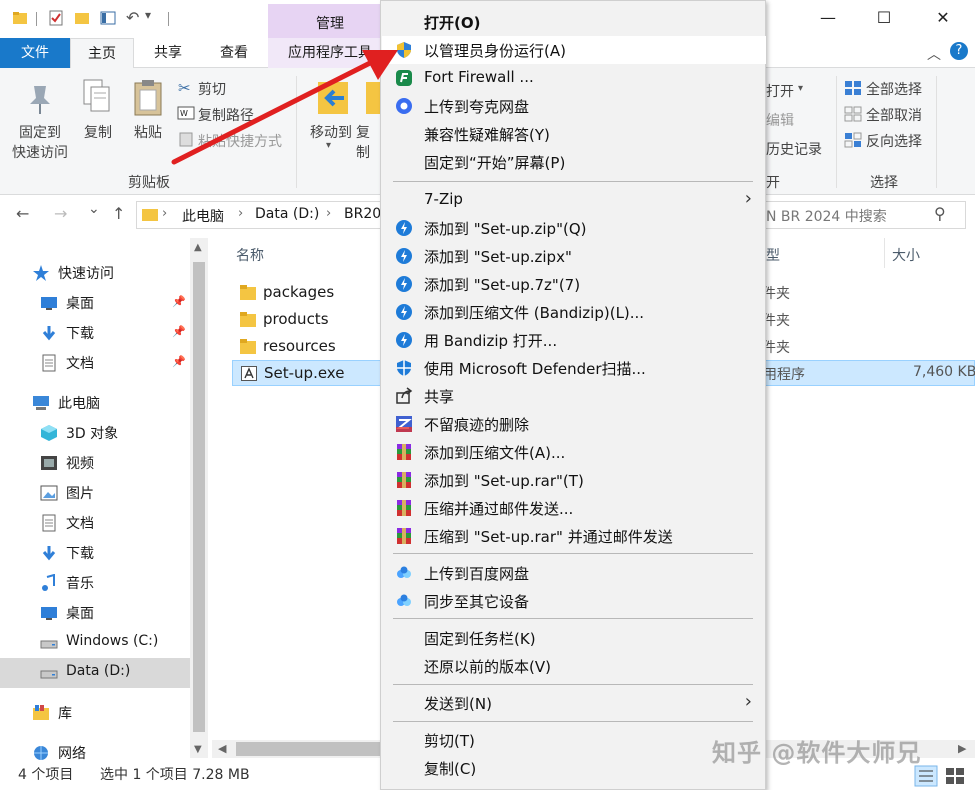  What do you see at coordinates (132, 17) in the screenshot?
I see `undo-icon: ↶` at bounding box center [132, 17].